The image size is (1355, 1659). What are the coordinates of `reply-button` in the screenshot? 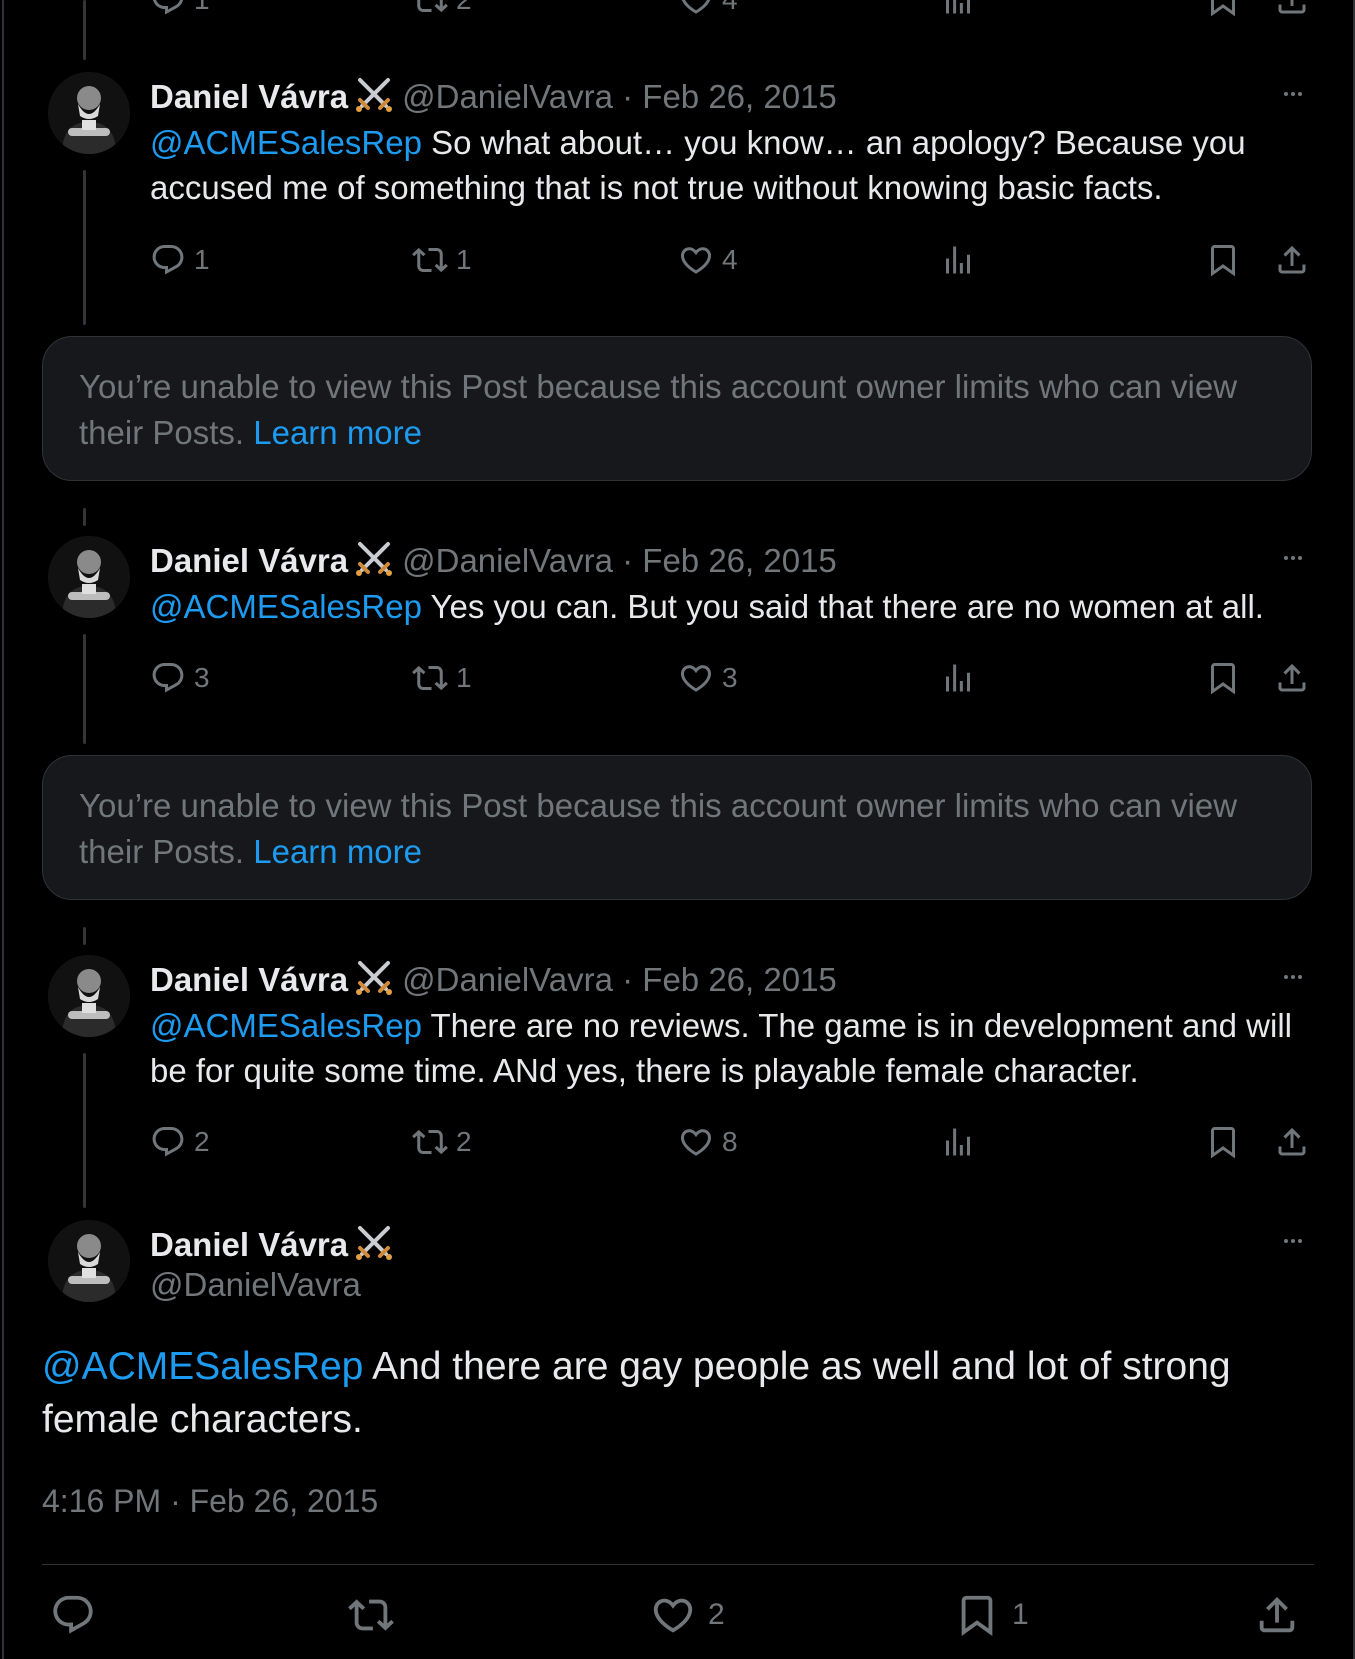 It's located at (73, 1615).